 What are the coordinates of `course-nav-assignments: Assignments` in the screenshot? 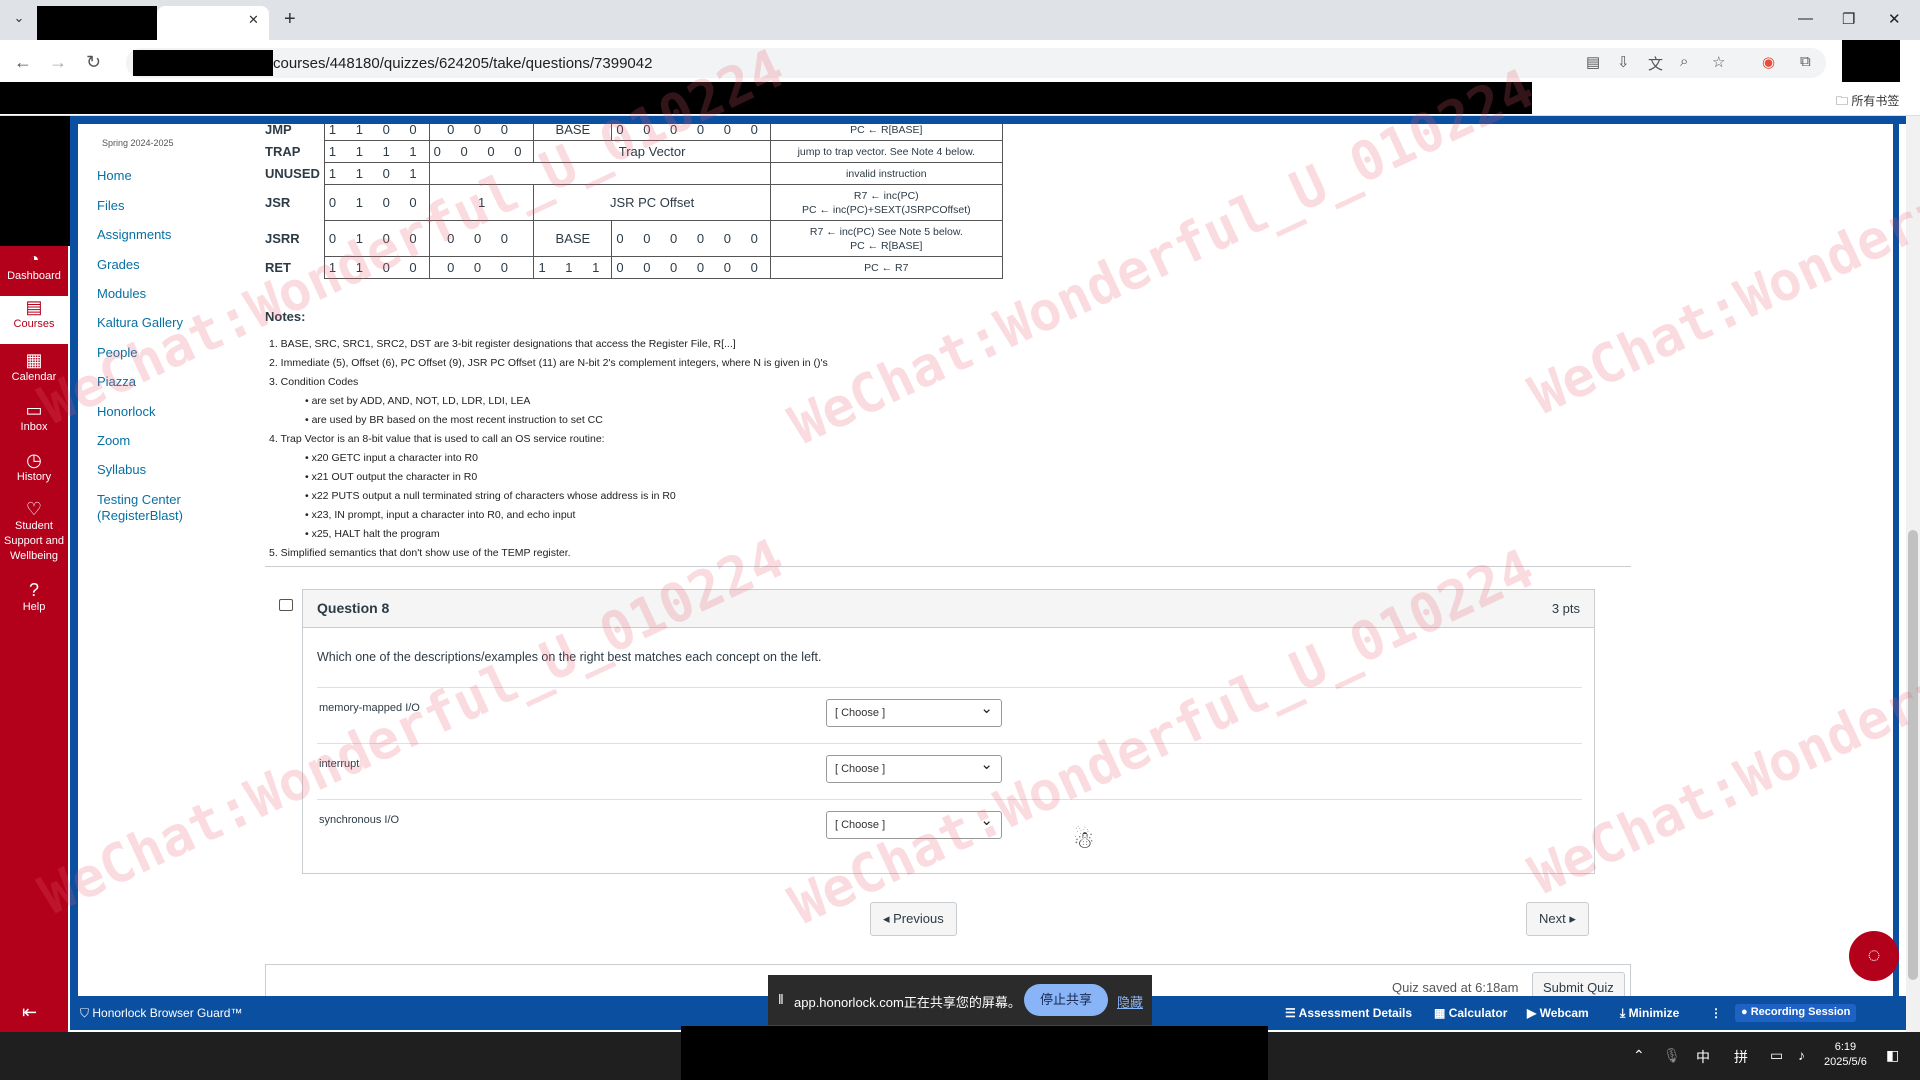 It's located at (134, 235).